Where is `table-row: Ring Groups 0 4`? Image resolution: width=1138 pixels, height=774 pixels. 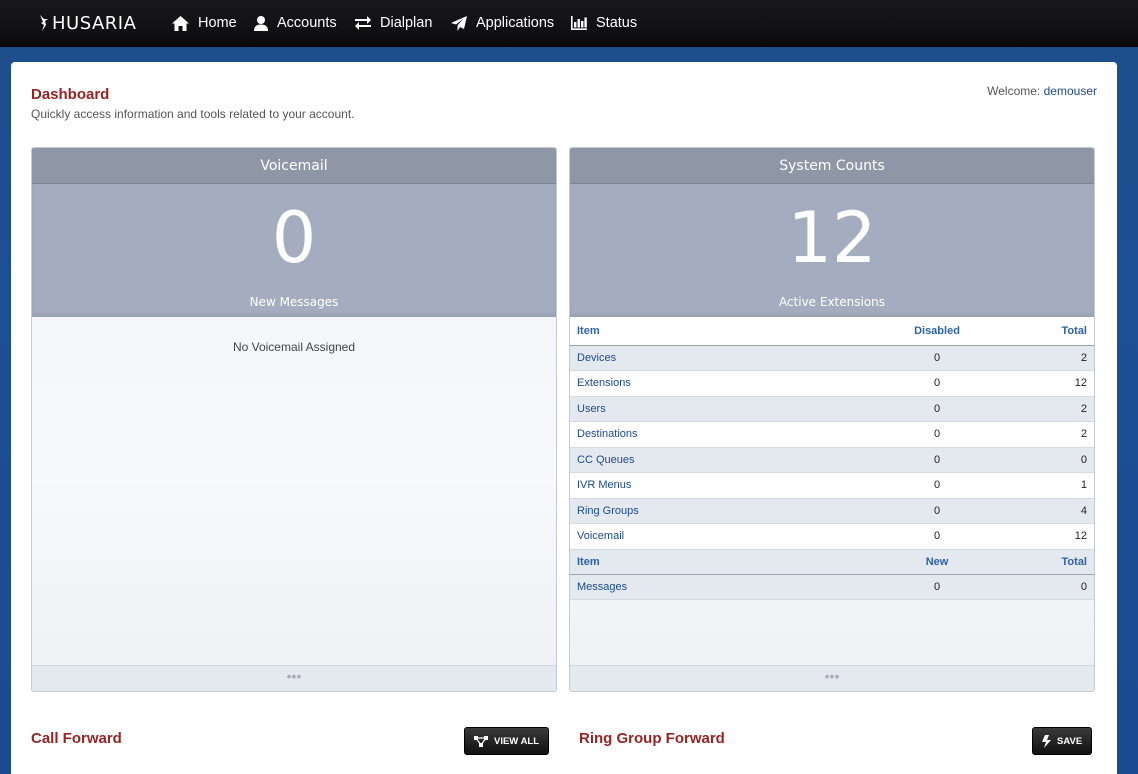 table-row: Ring Groups 0 4 is located at coordinates (832, 511).